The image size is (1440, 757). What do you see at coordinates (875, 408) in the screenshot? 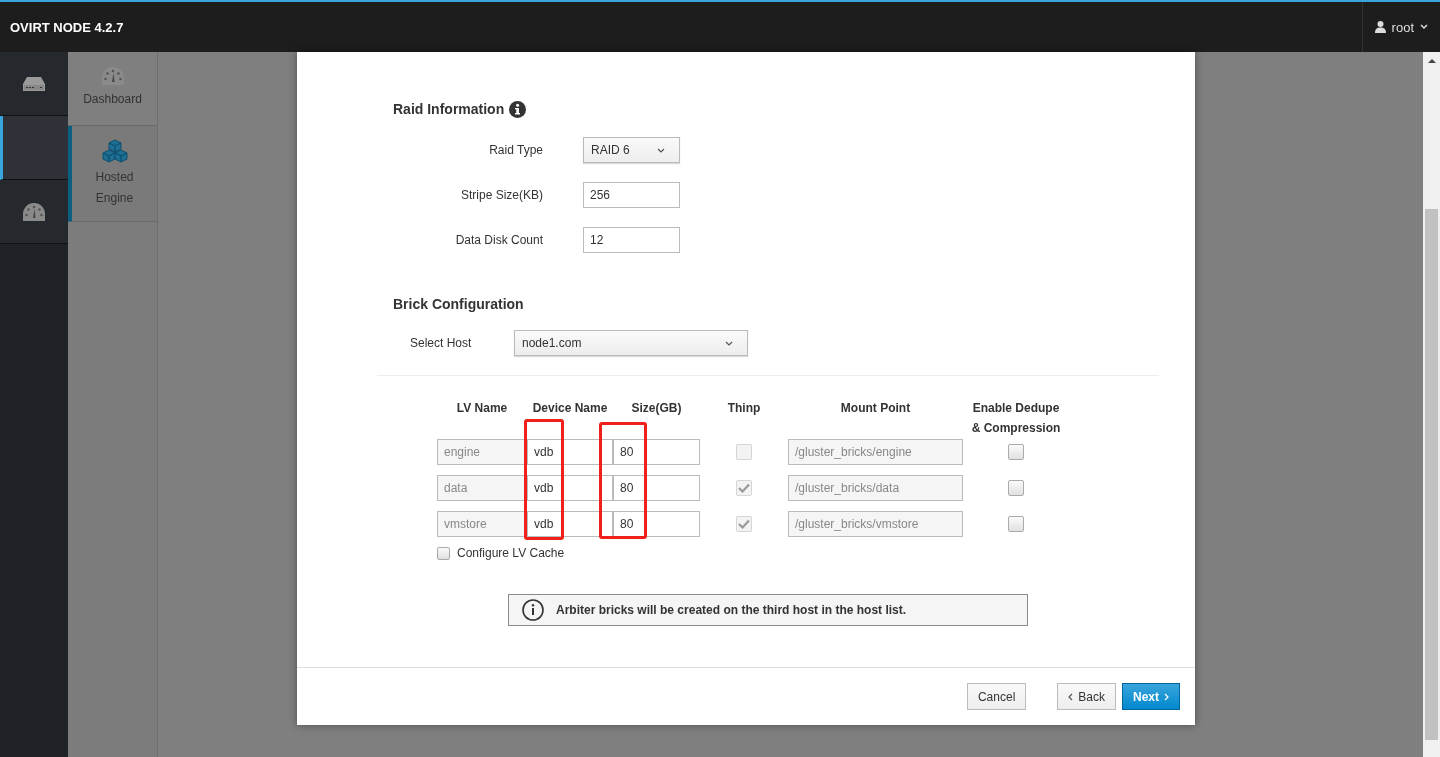
I see `column-header: Mount Point` at bounding box center [875, 408].